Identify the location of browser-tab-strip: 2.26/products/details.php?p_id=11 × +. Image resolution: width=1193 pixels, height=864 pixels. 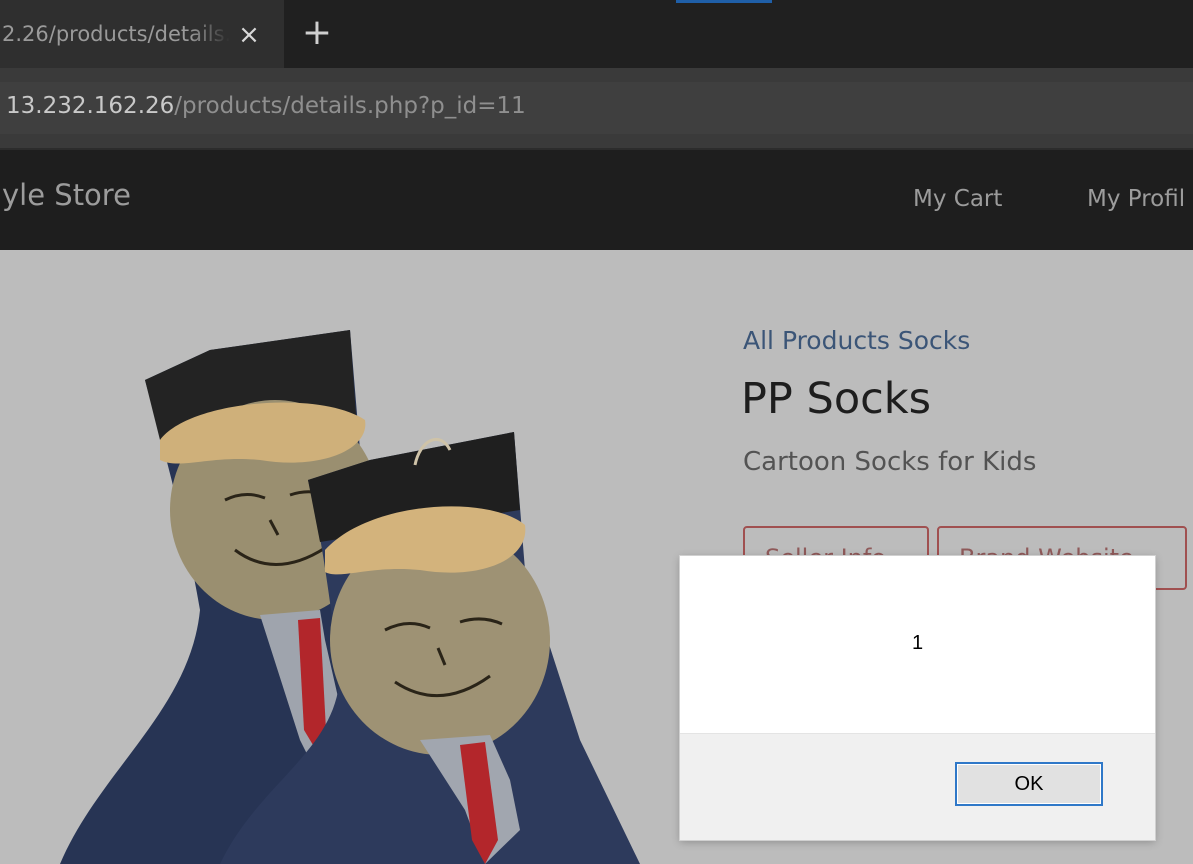
(596, 34).